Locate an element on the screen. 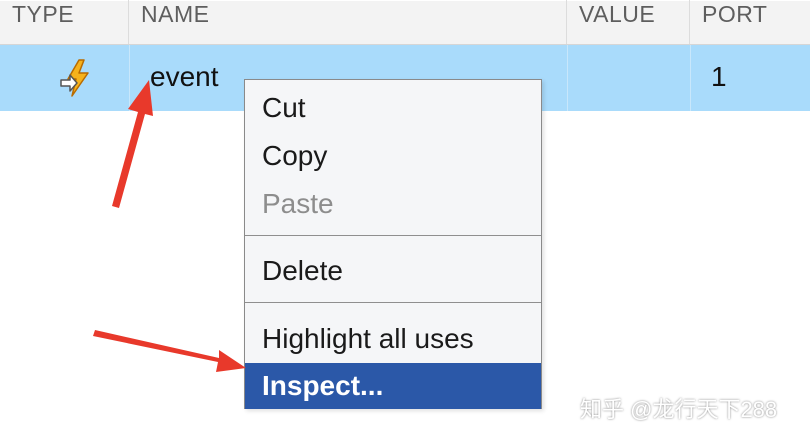 This screenshot has height=438, width=810. annotation-arrow-up is located at coordinates (132, 144).